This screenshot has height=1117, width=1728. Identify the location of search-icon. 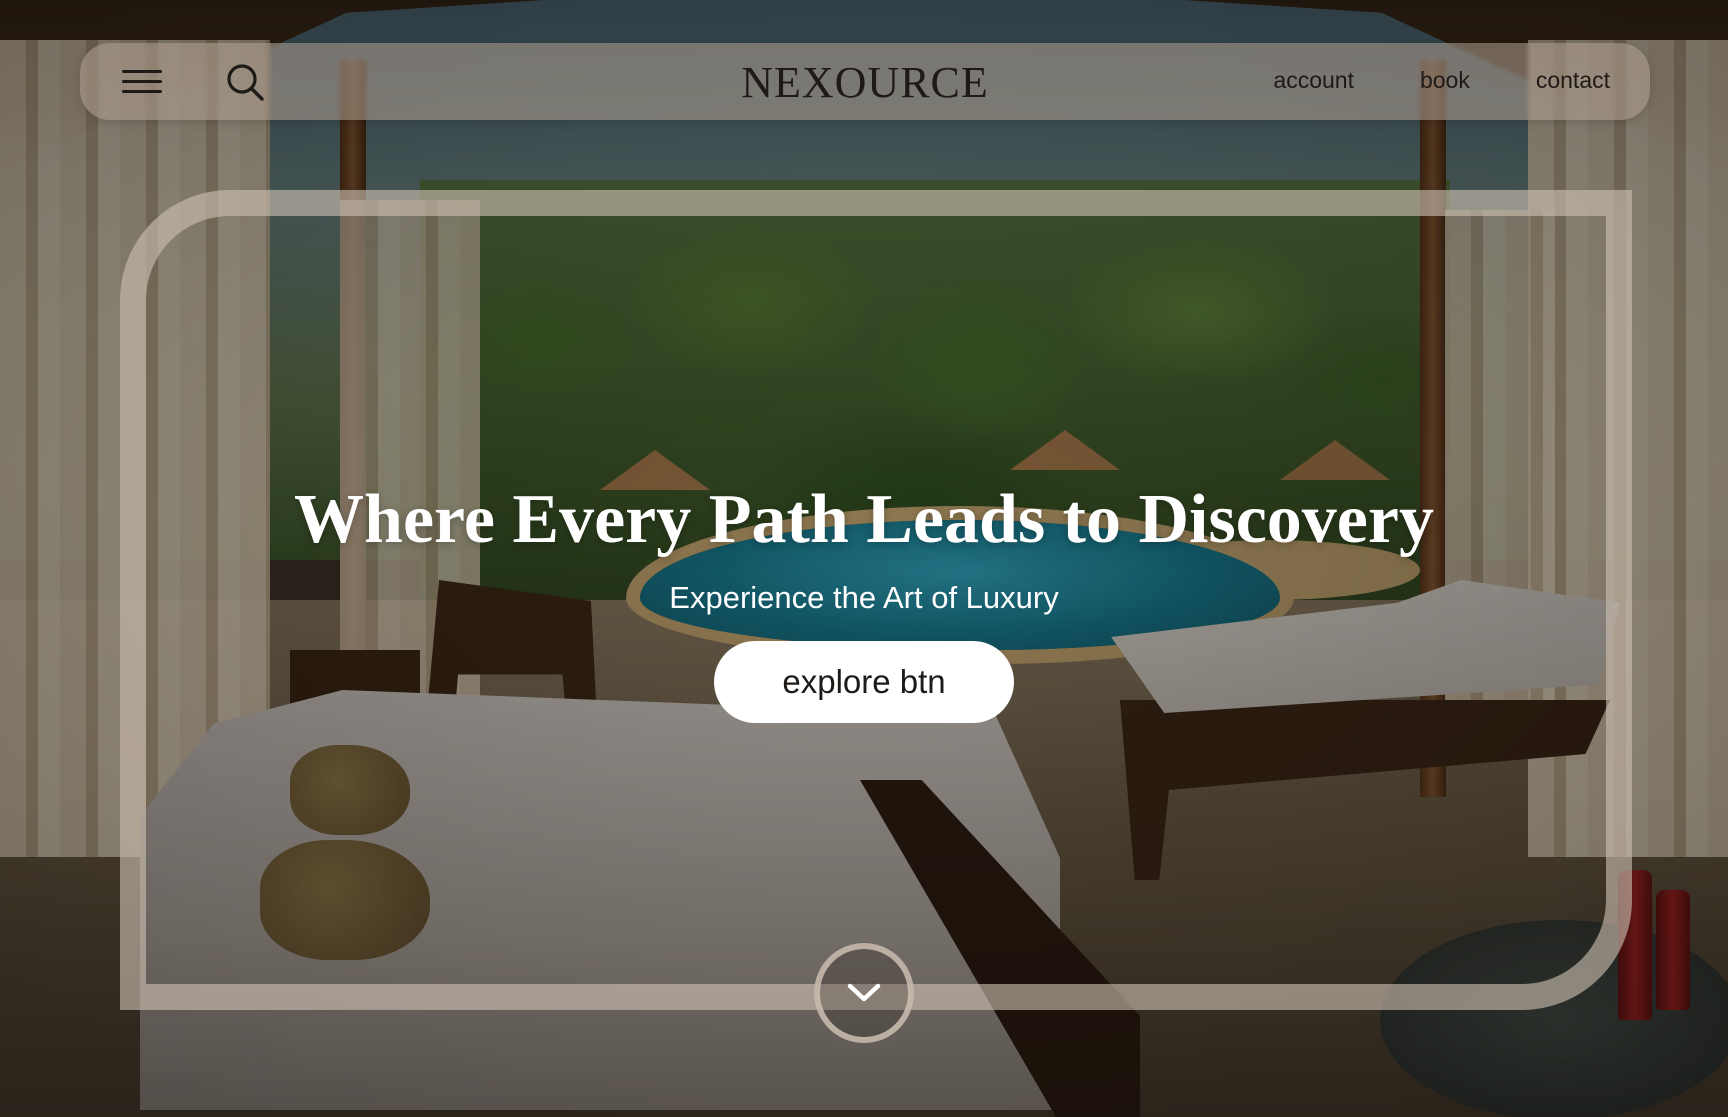
(245, 82).